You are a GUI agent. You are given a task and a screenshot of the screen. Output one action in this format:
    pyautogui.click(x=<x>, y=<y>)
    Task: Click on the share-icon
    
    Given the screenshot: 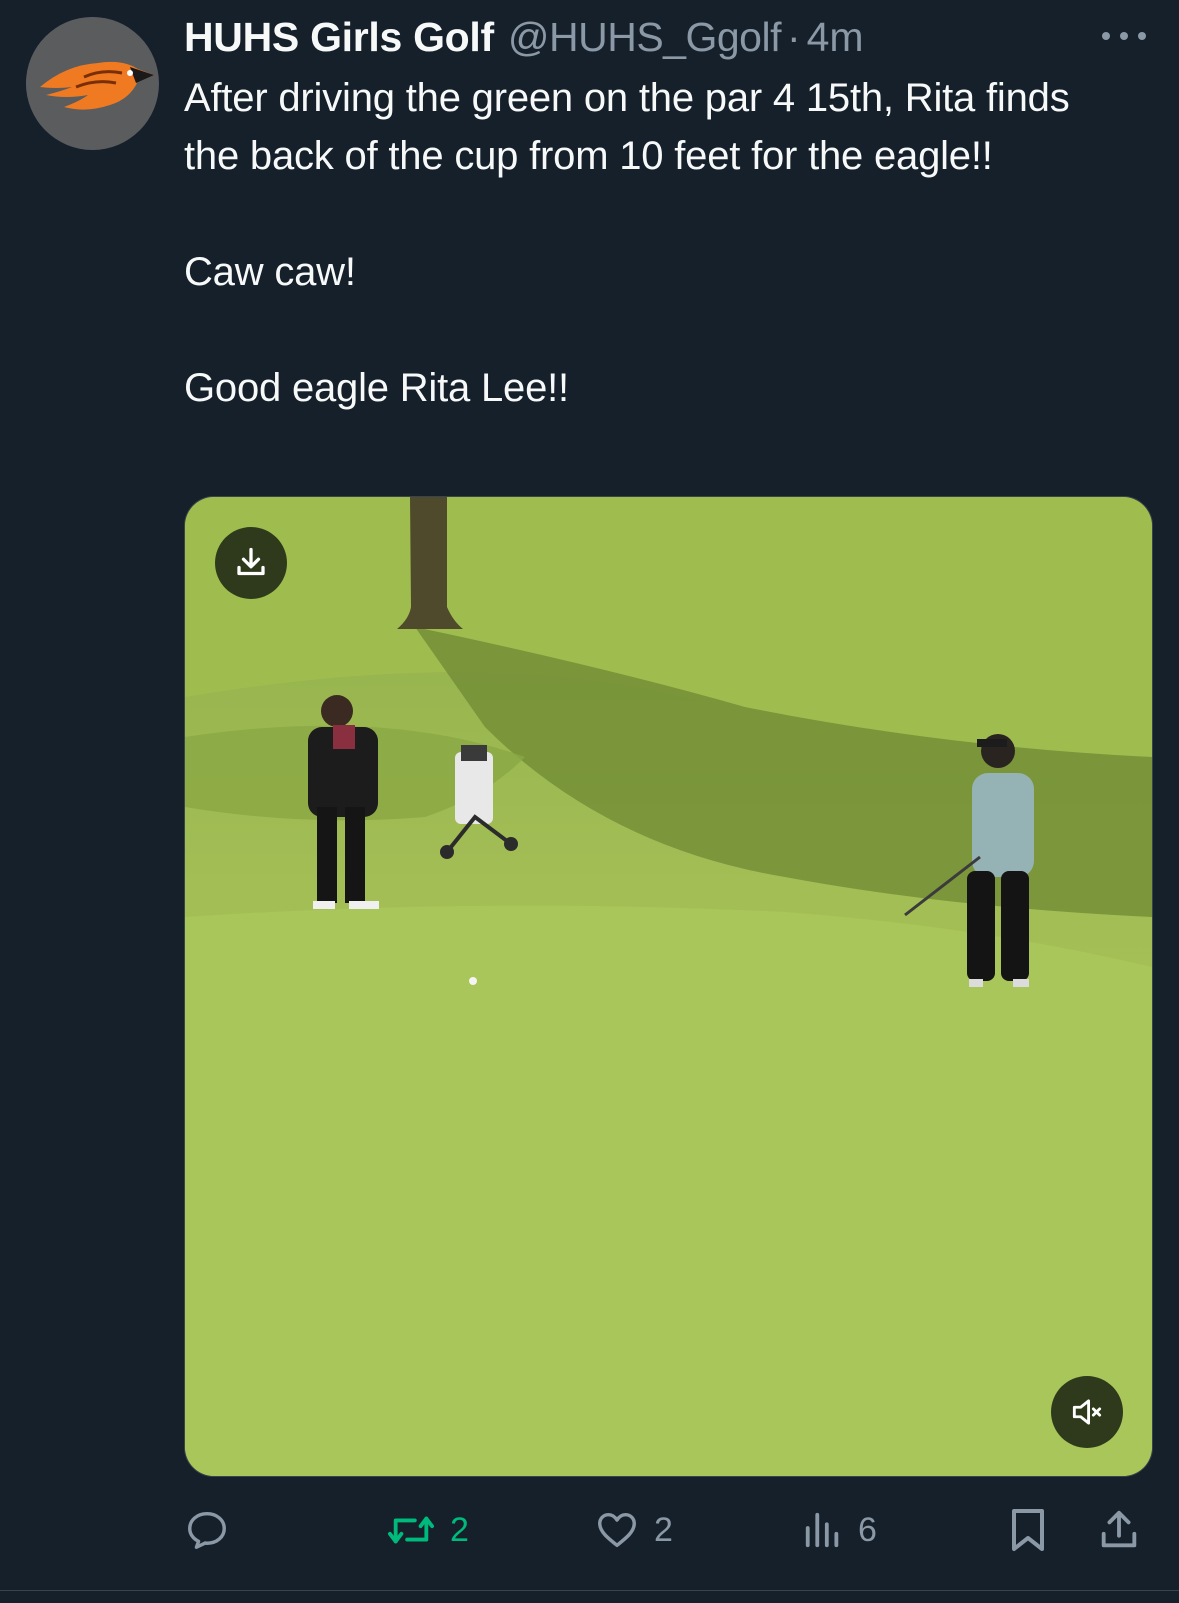 What is the action you would take?
    pyautogui.click(x=1119, y=1529)
    